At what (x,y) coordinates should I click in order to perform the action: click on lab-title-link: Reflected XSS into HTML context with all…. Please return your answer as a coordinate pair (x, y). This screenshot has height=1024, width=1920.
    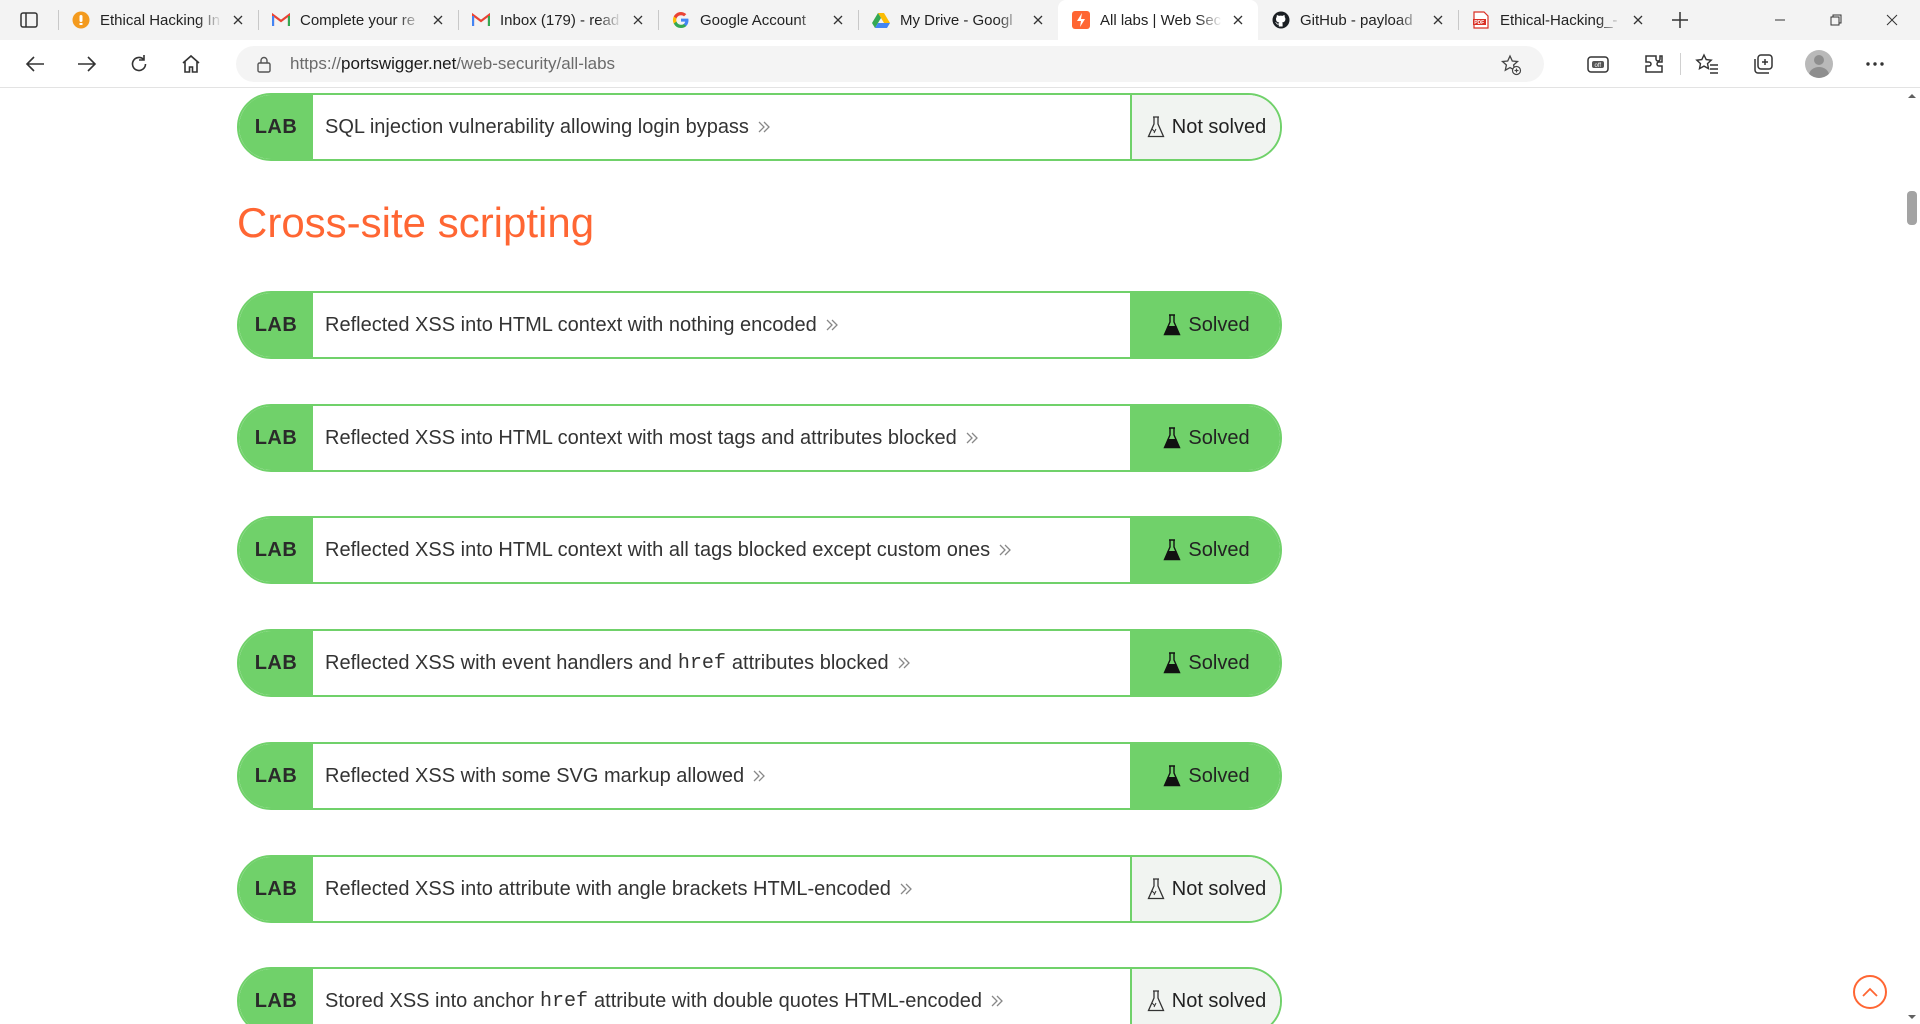
    Looking at the image, I should click on (721, 550).